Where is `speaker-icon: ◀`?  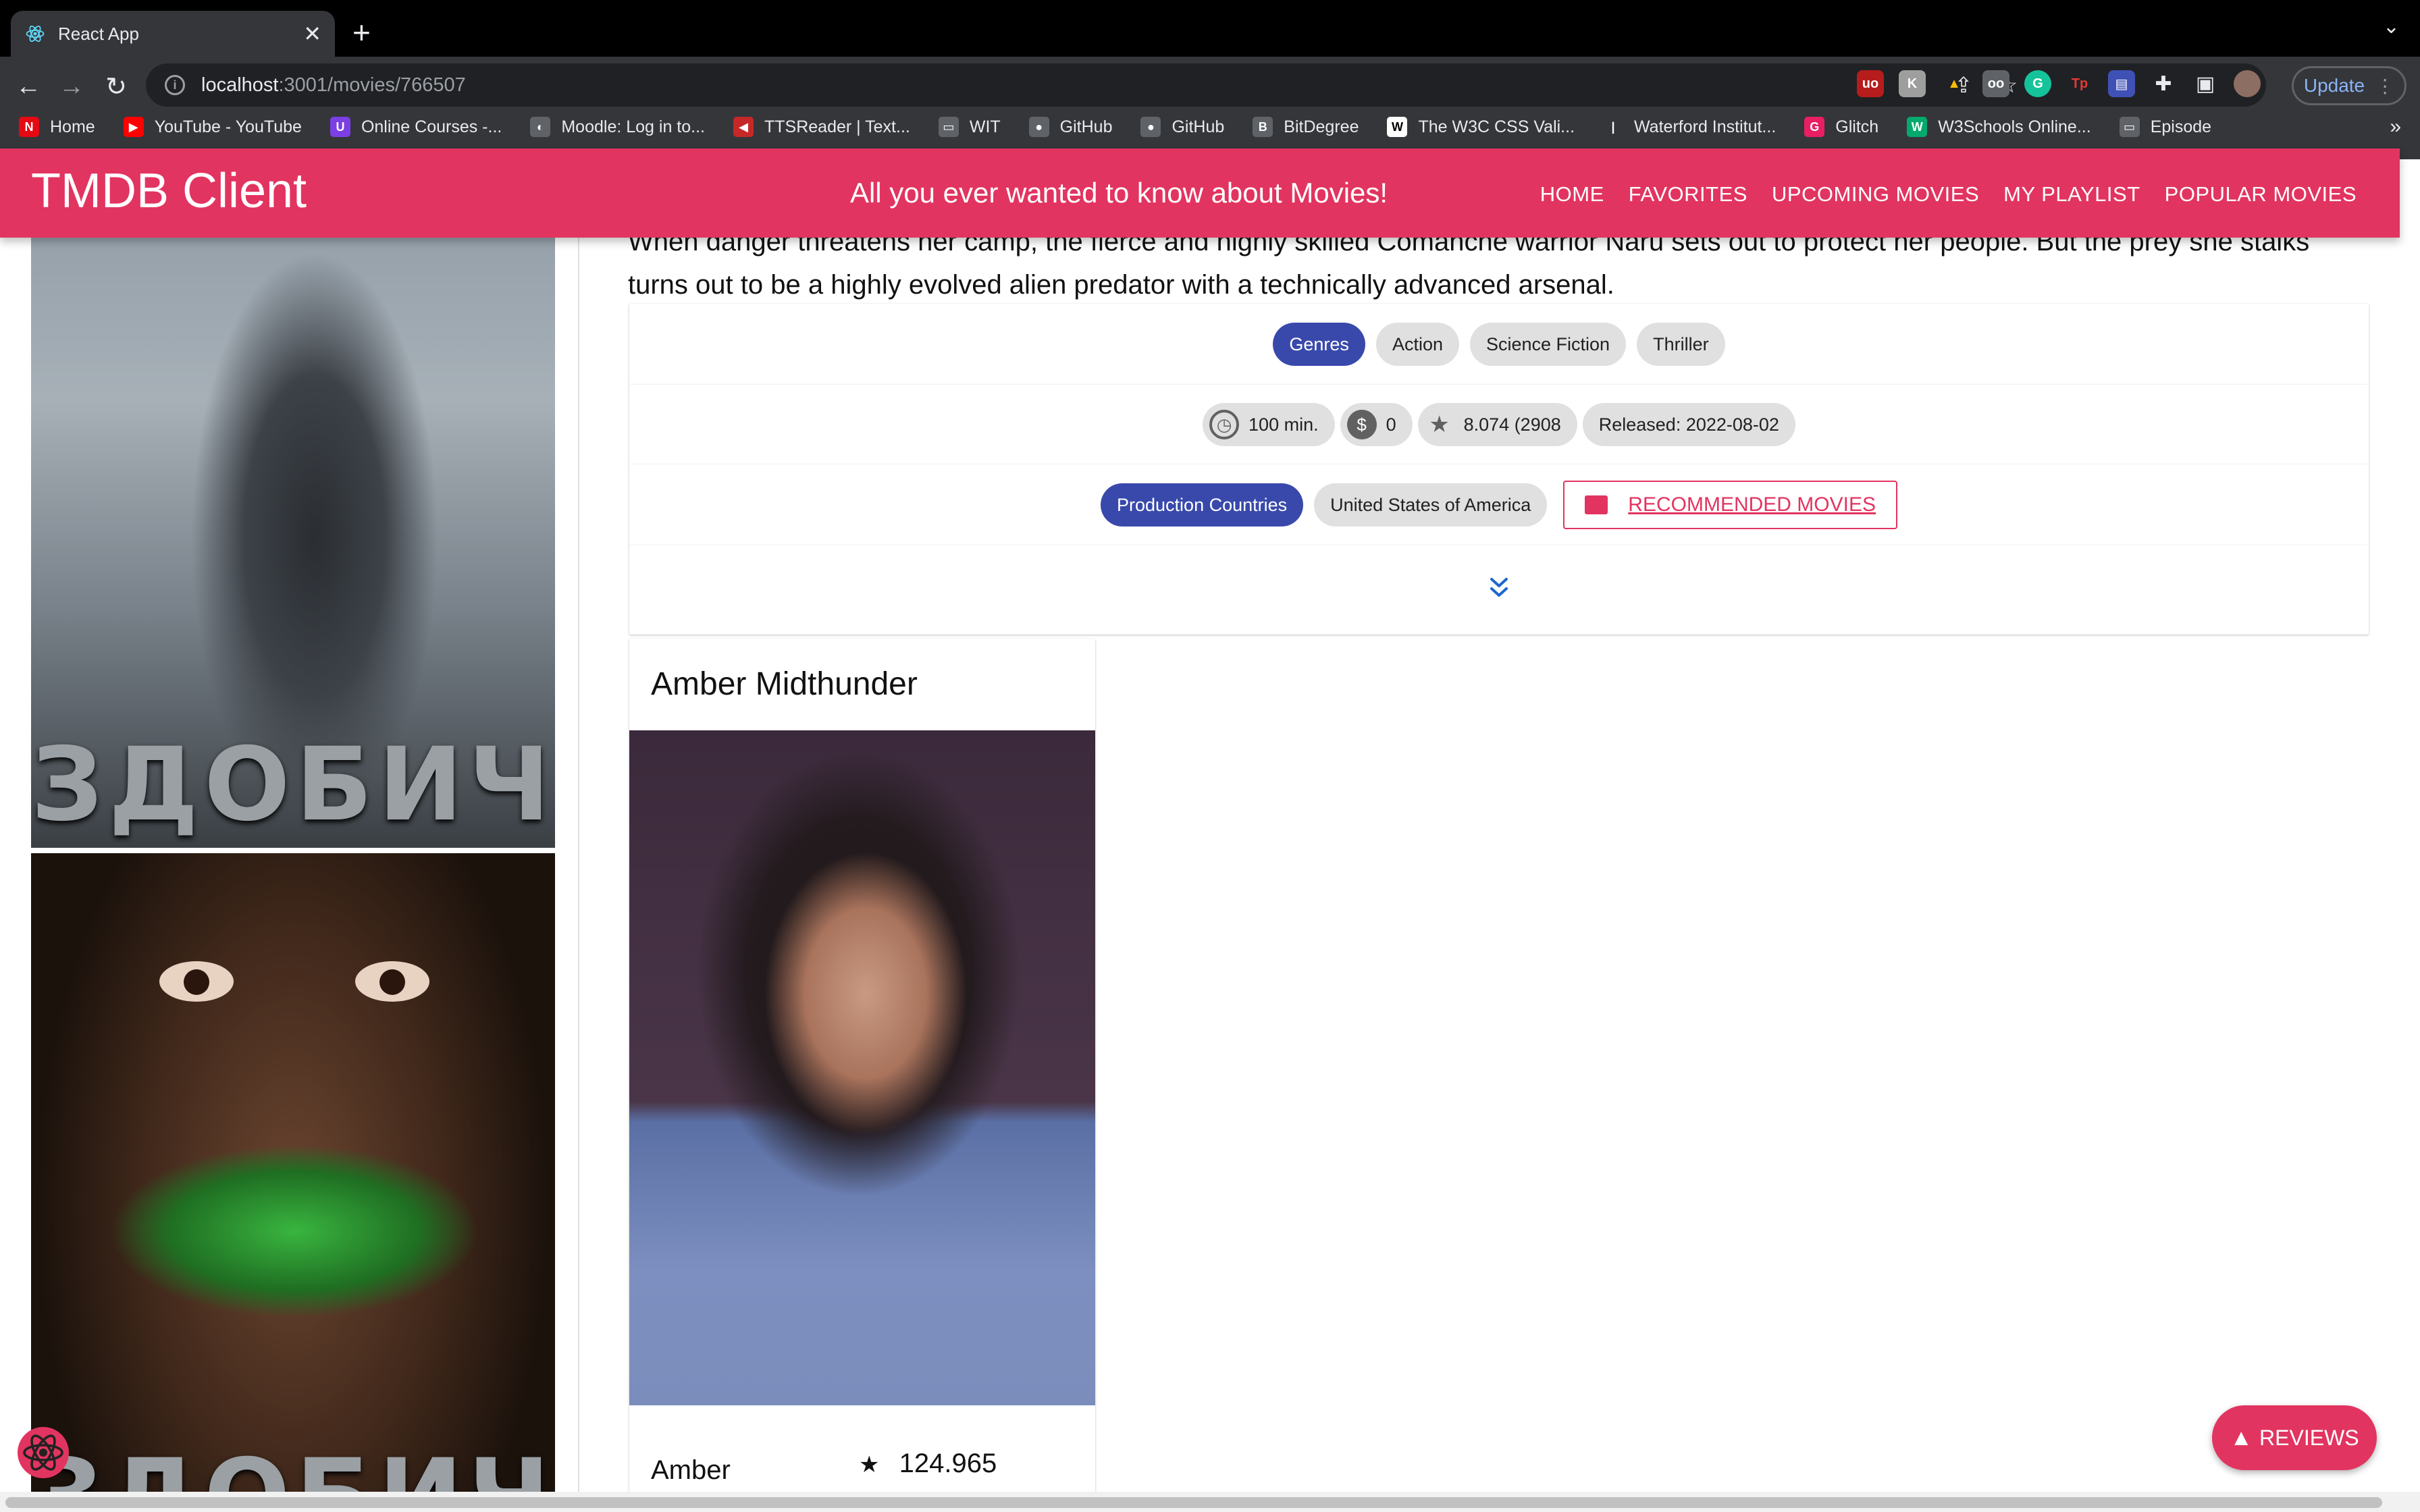
speaker-icon: ◀ is located at coordinates (743, 127).